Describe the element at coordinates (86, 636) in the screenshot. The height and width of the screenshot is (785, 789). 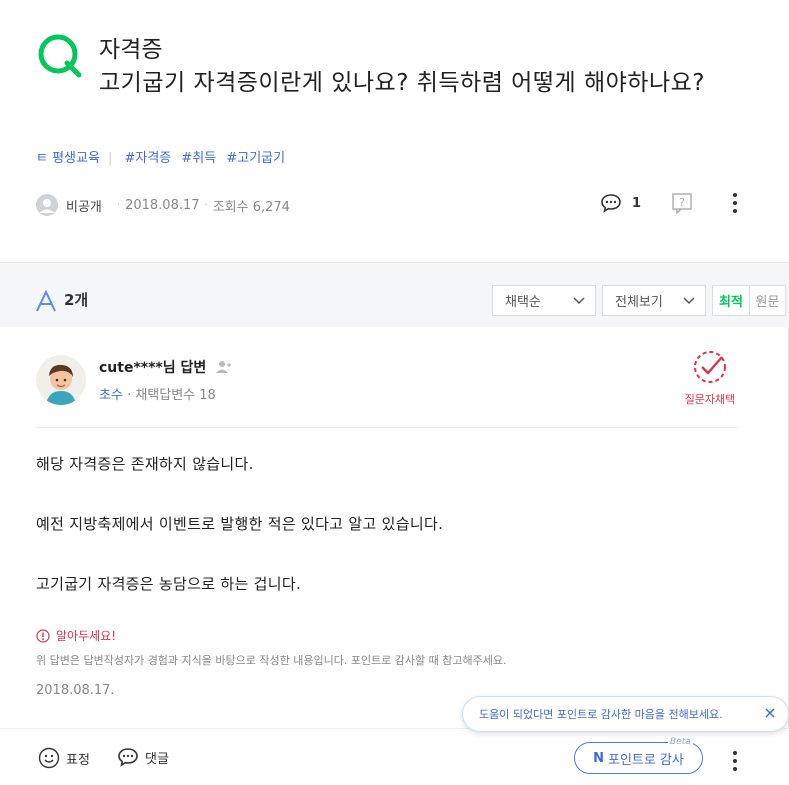
I see `notice-title: 알아두세요!` at that location.